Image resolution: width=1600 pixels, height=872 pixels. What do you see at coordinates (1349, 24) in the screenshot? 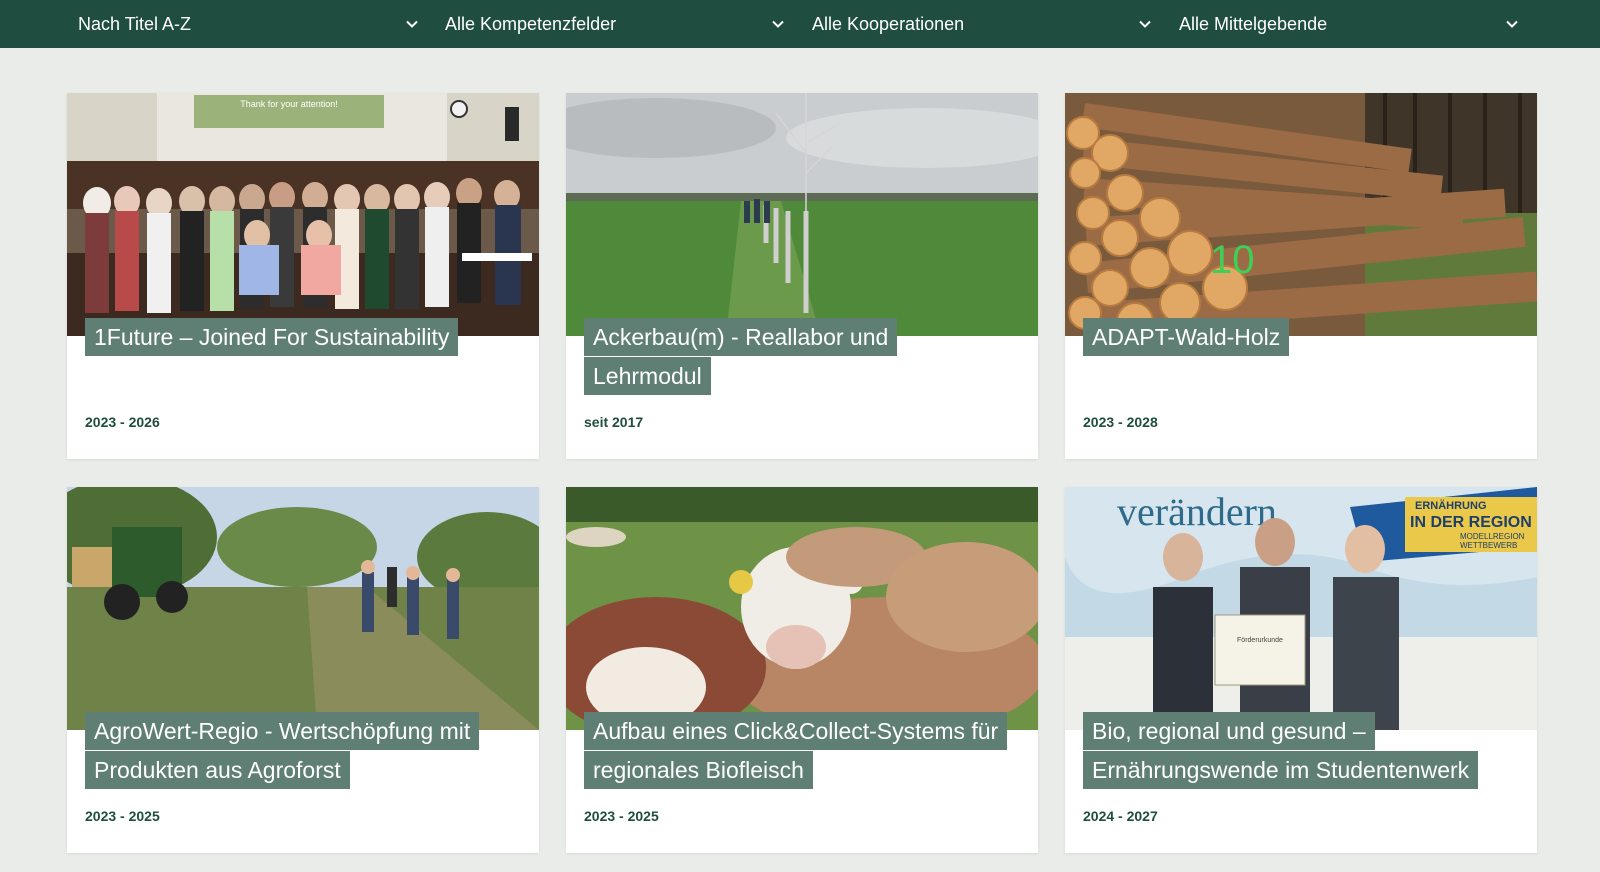
I see `mittelgebende-dropdown: Alle Mittelgebende` at bounding box center [1349, 24].